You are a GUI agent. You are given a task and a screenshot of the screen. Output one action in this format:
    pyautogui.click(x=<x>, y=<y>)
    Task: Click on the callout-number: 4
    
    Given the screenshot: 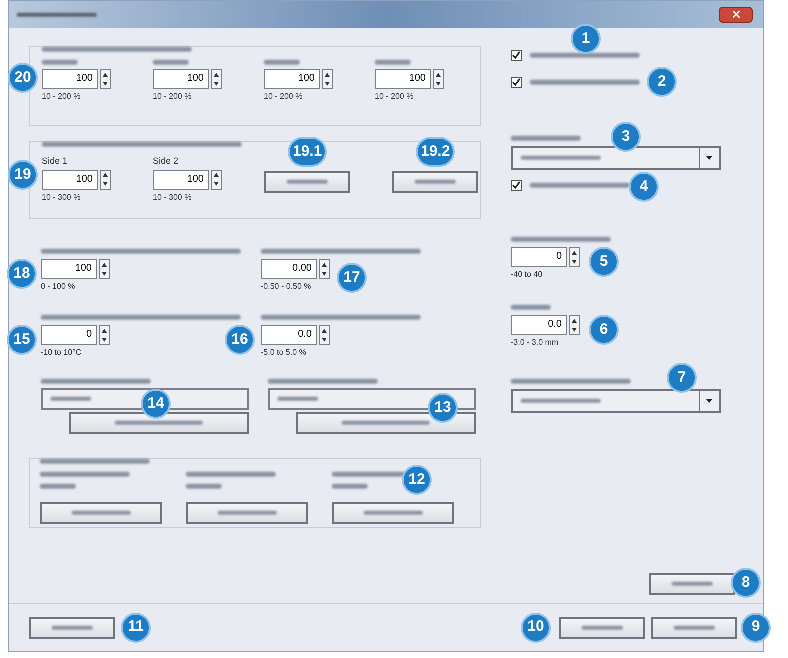 What is the action you would take?
    pyautogui.click(x=644, y=187)
    